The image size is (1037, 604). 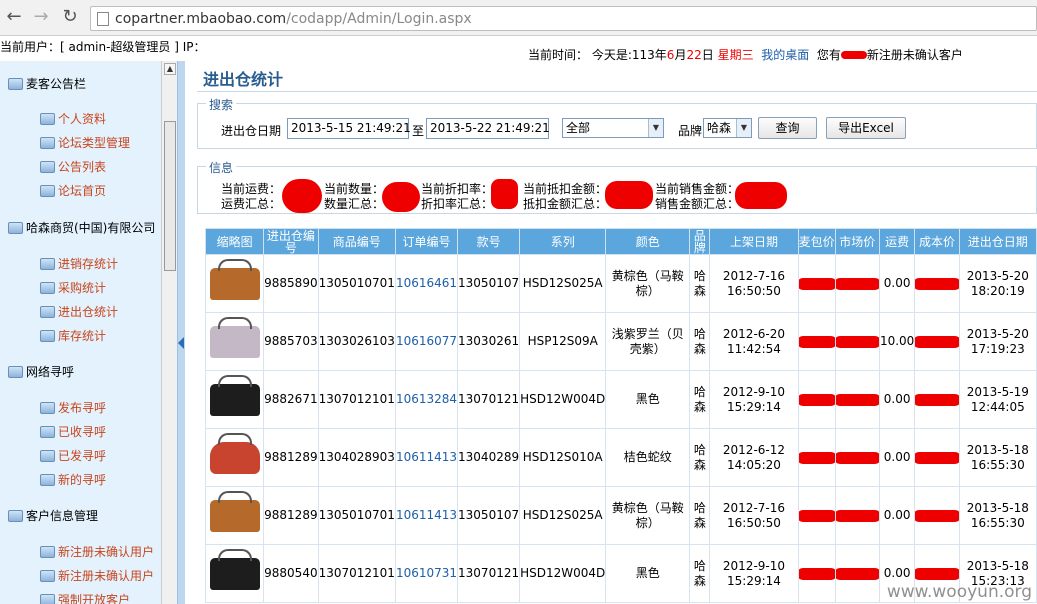 I want to click on order-link: 10616461, so click(x=426, y=283).